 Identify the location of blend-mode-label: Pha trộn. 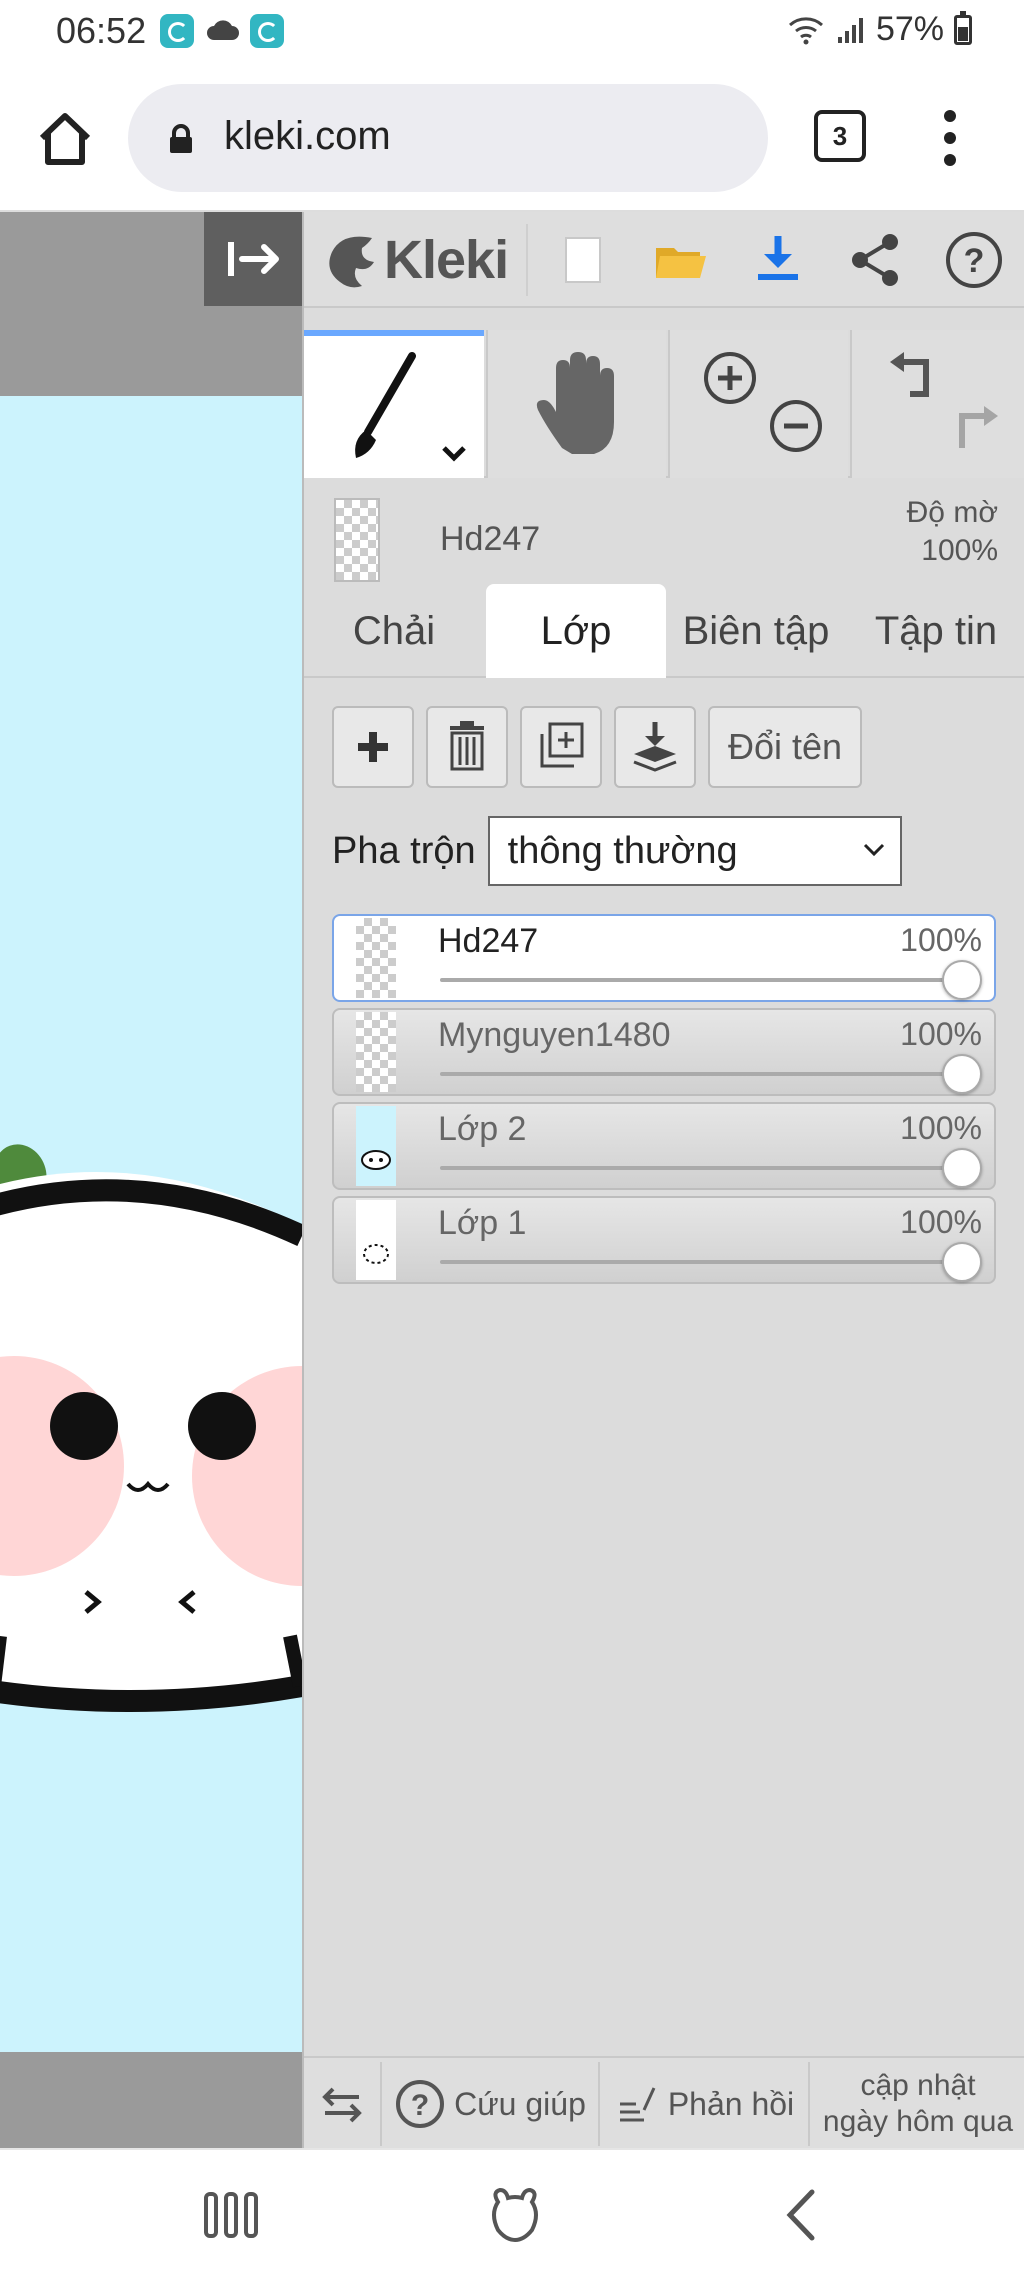
(404, 850).